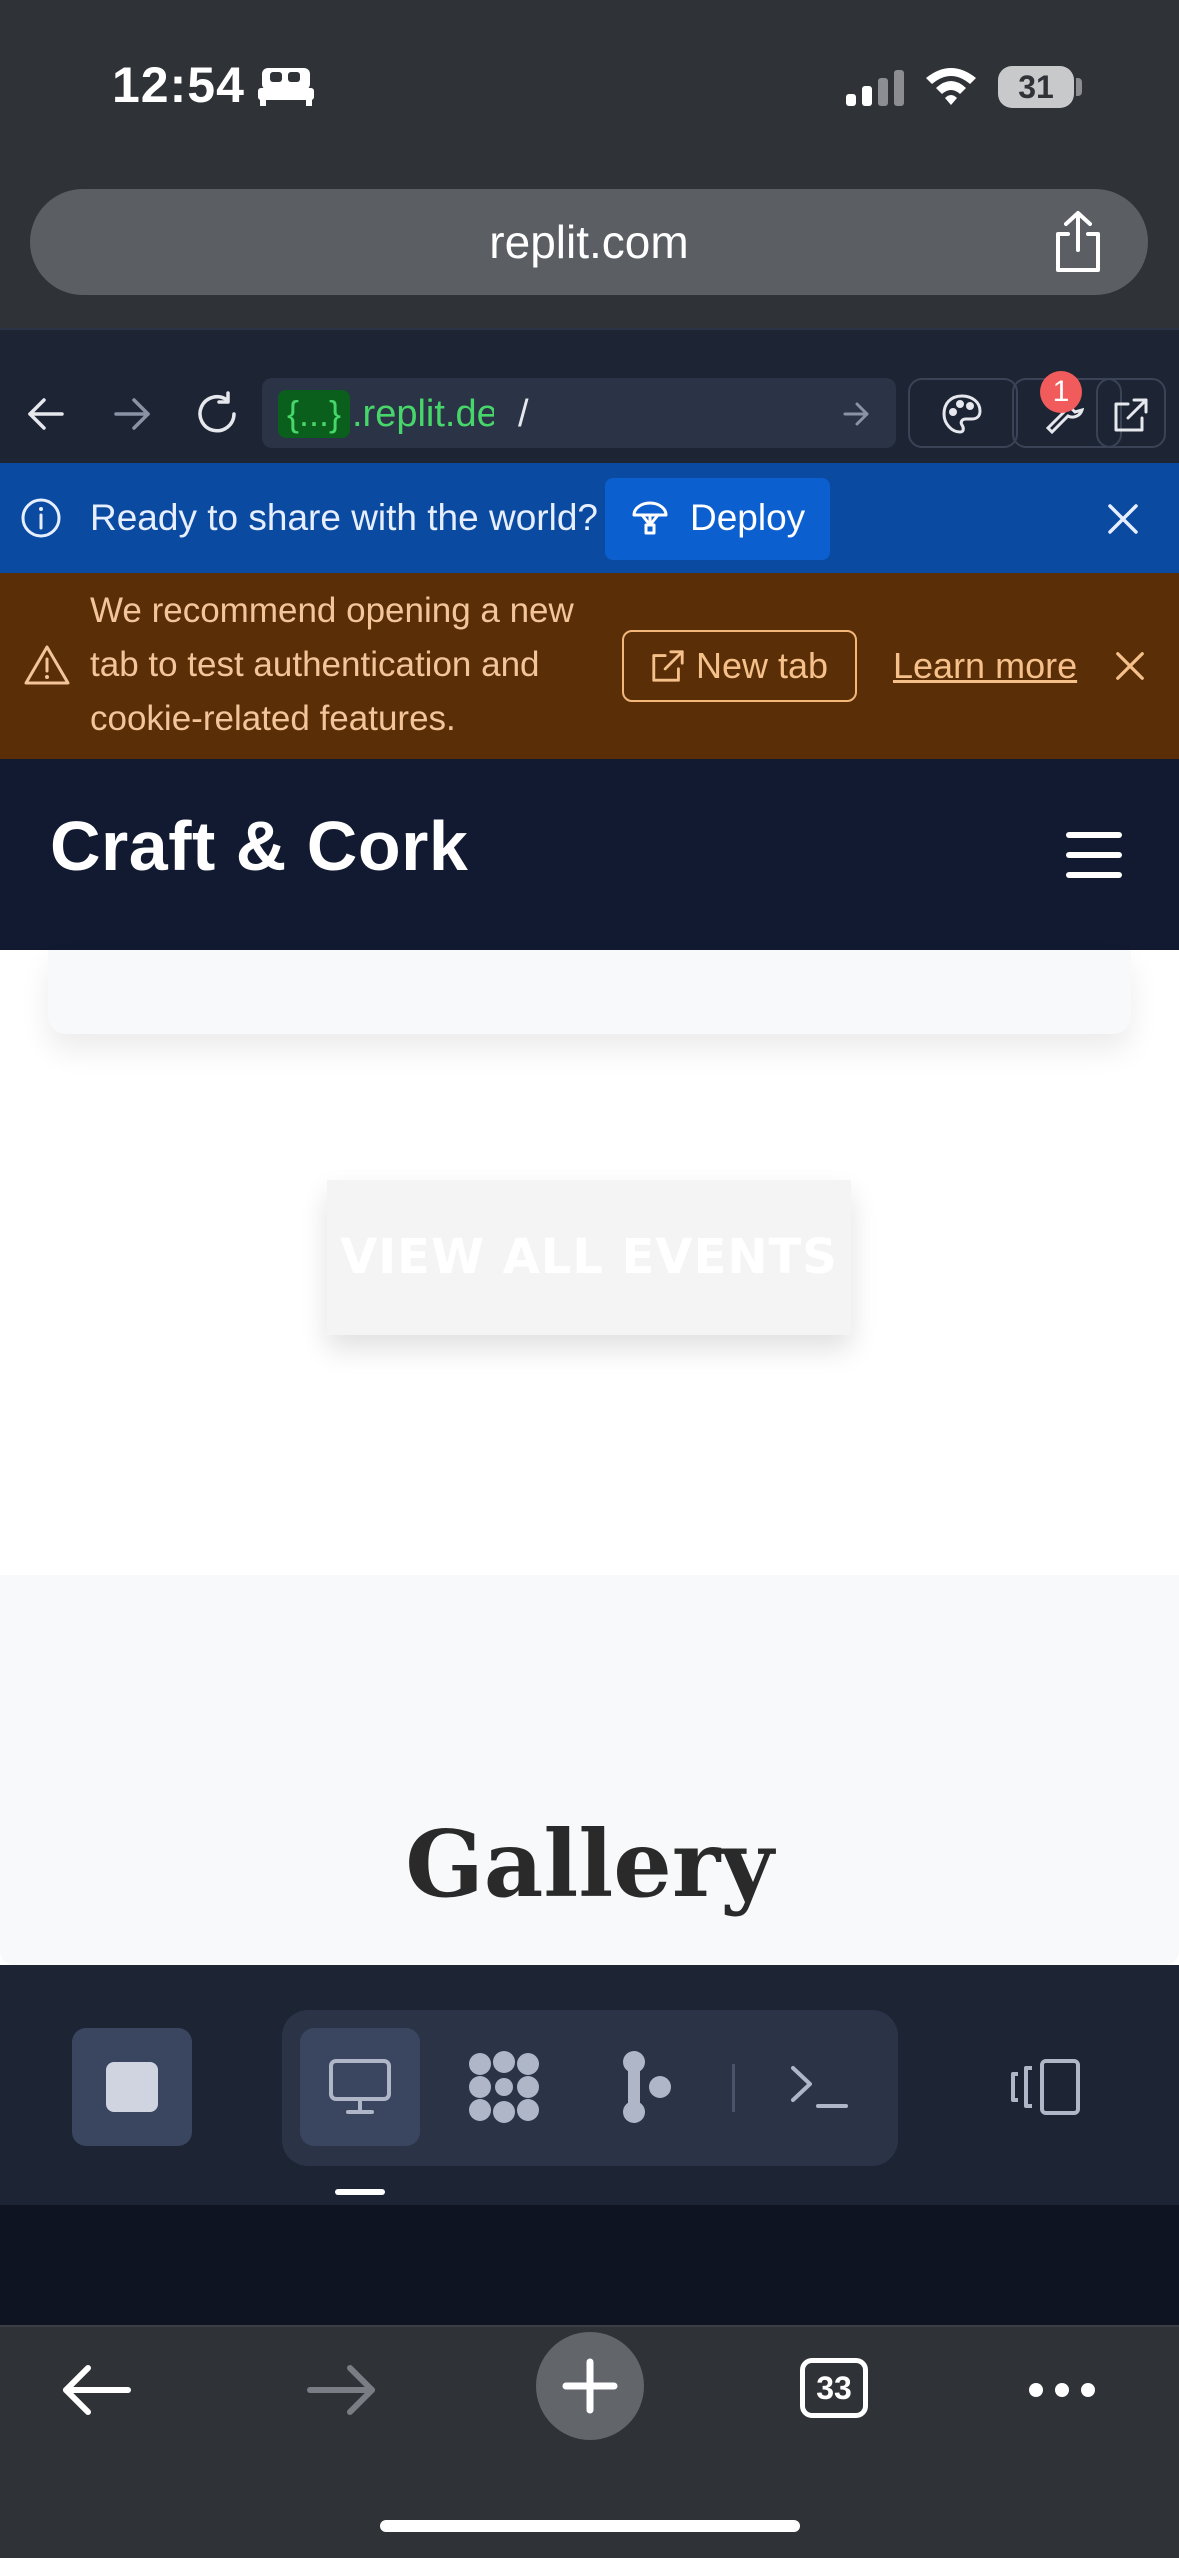 The image size is (1179, 2558). I want to click on view-all-events-label: VIEW ALL EVENTS, so click(589, 1257).